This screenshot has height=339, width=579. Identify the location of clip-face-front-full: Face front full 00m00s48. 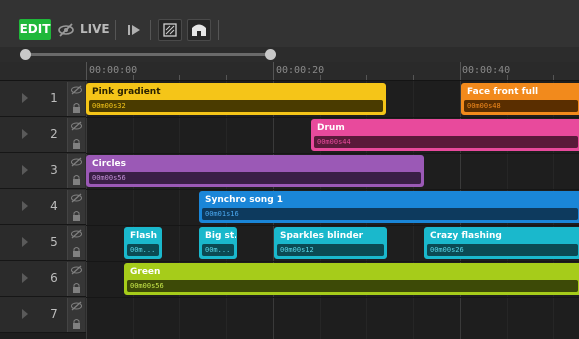
(520, 99).